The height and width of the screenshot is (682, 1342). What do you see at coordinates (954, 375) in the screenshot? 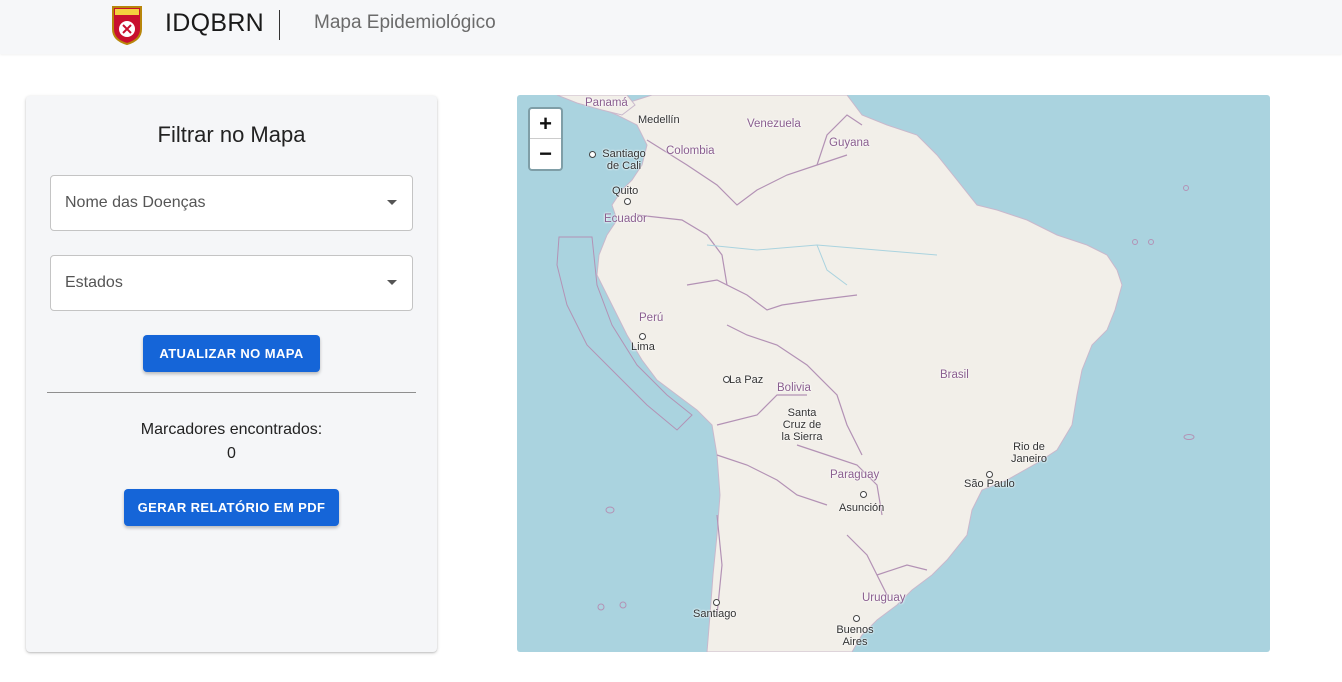
I see `map-label-brasil: Brasil` at bounding box center [954, 375].